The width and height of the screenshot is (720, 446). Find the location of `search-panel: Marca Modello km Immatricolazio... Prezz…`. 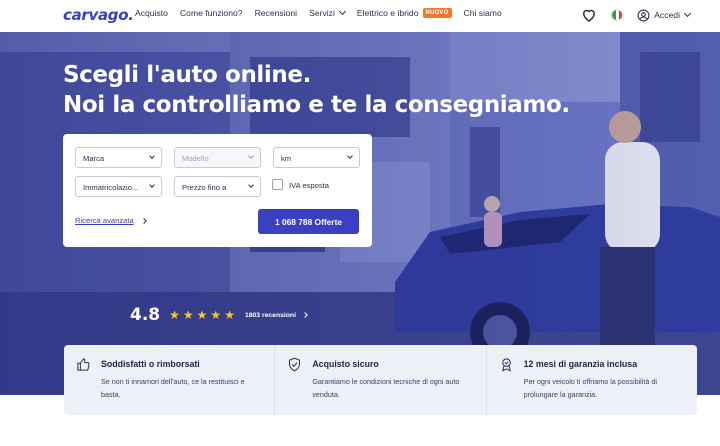

search-panel: Marca Modello km Immatricolazio... Prezz… is located at coordinates (217, 190).